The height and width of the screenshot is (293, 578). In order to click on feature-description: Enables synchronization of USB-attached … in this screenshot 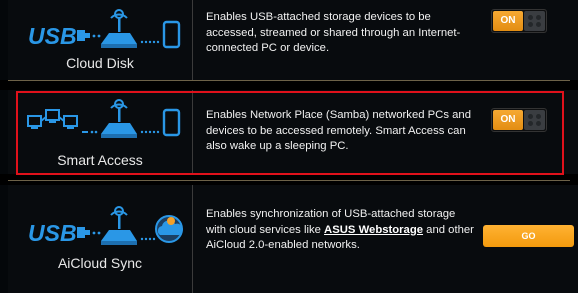, I will do `click(341, 230)`.